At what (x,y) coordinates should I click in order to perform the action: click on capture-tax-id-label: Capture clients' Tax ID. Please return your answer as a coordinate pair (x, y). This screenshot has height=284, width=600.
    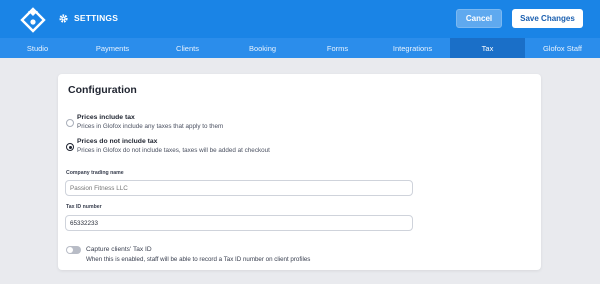
    Looking at the image, I should click on (119, 249).